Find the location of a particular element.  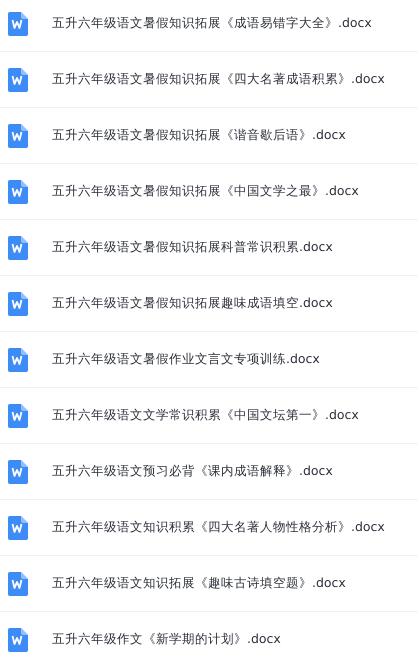

file-row: 五升六年级语文知识拓展《趣味古诗填空题》.docx is located at coordinates (209, 584).